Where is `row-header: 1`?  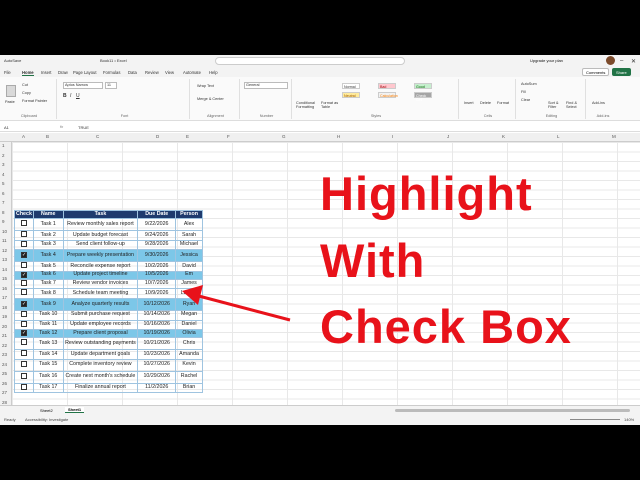 row-header: 1 is located at coordinates (3, 145).